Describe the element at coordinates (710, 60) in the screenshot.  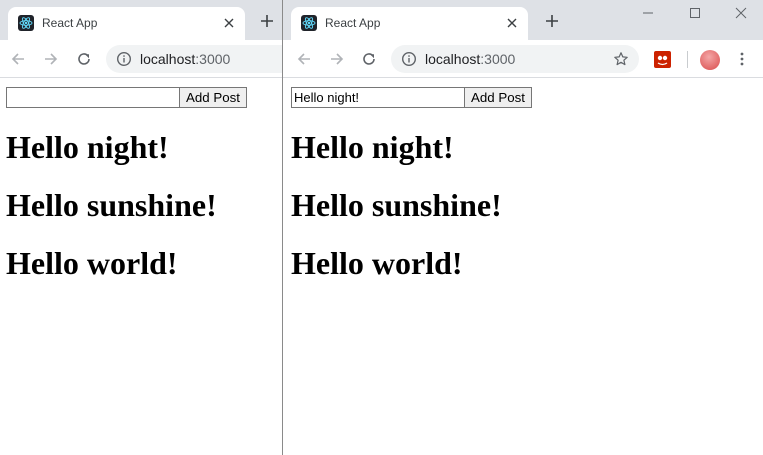
I see `avatar` at that location.